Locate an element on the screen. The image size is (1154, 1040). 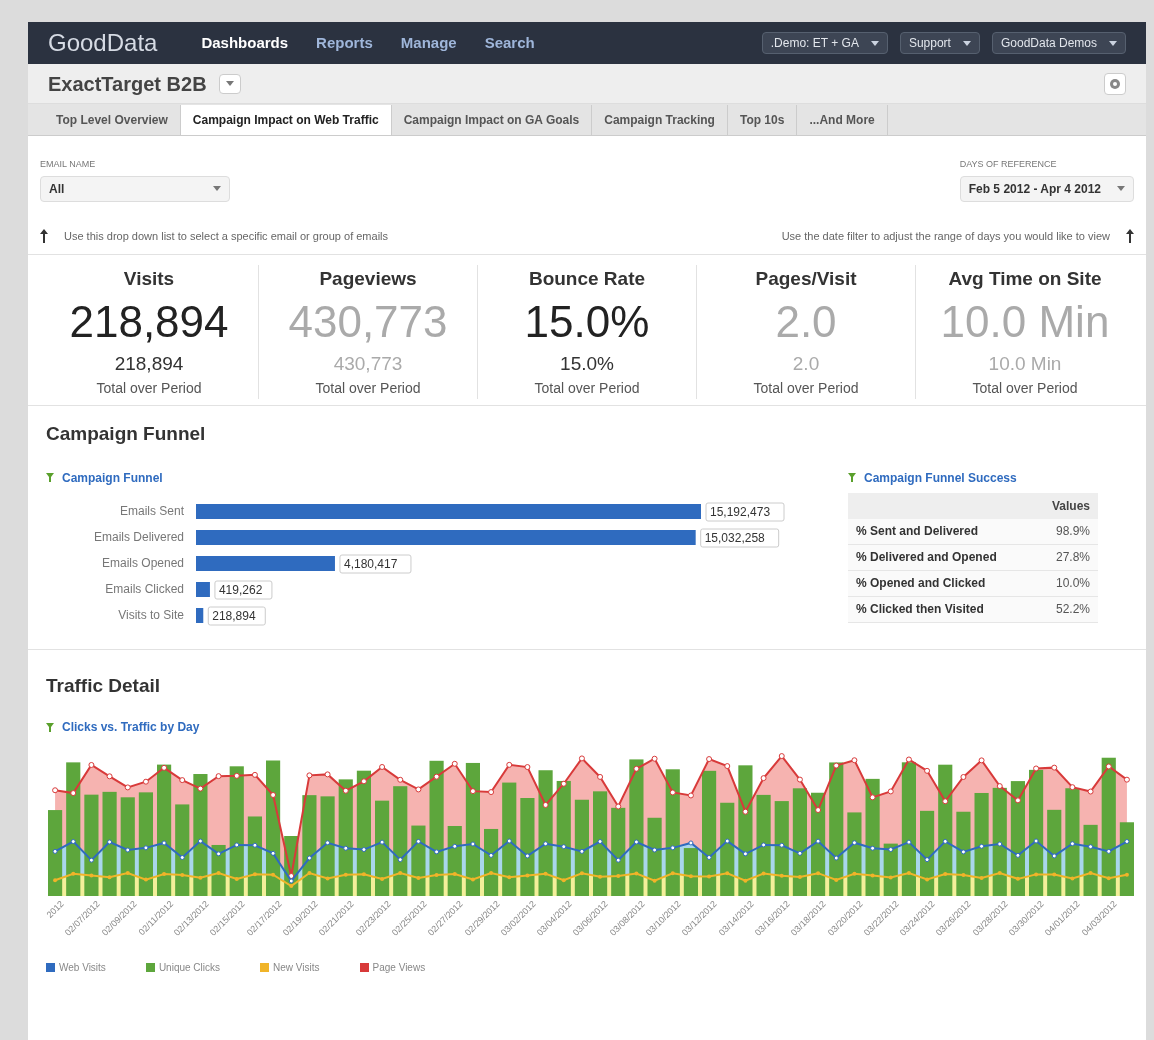
report-title: Campaign Funnel Success is located at coordinates (940, 477).